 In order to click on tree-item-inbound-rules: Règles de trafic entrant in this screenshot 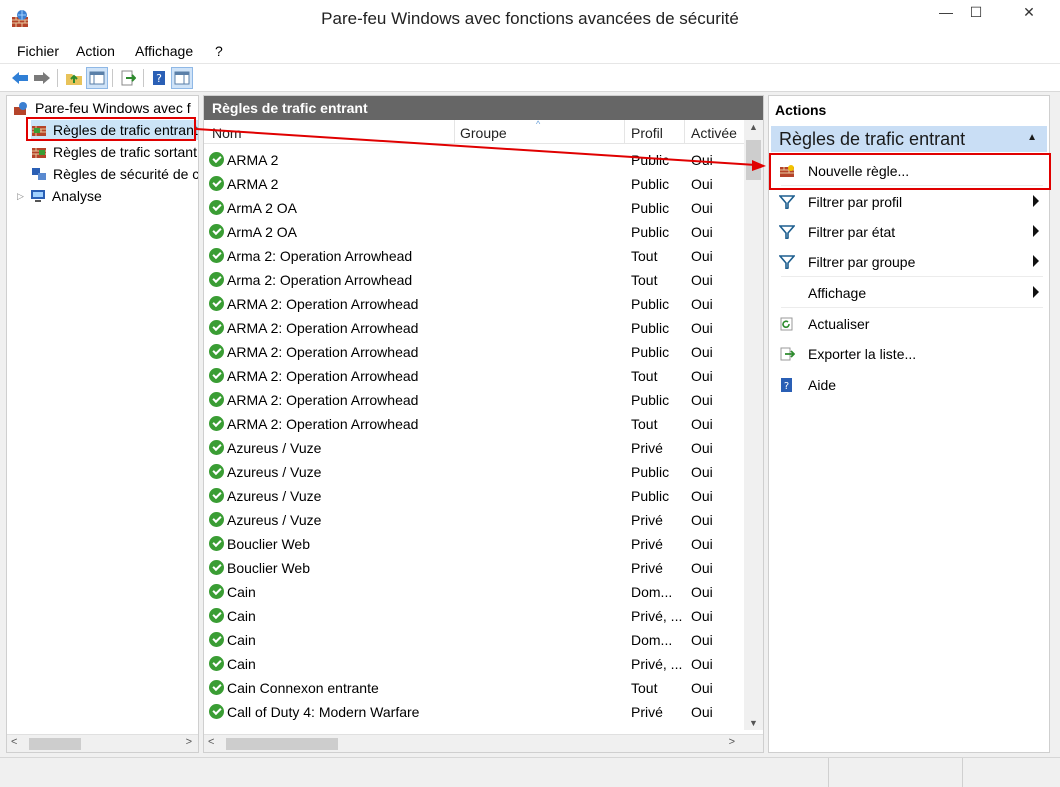, I will do `click(114, 130)`.